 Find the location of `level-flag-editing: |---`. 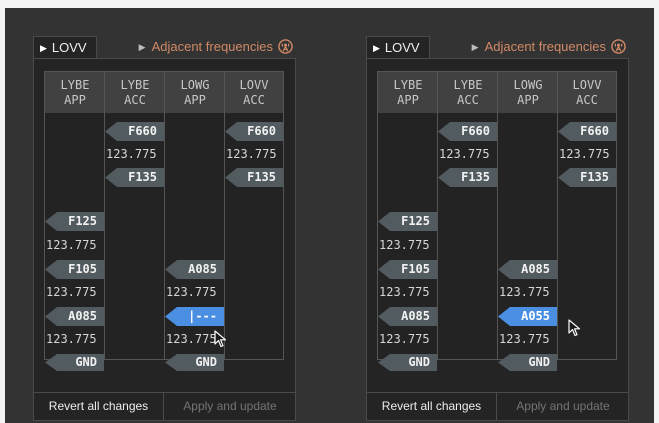

level-flag-editing: |--- is located at coordinates (194, 316).